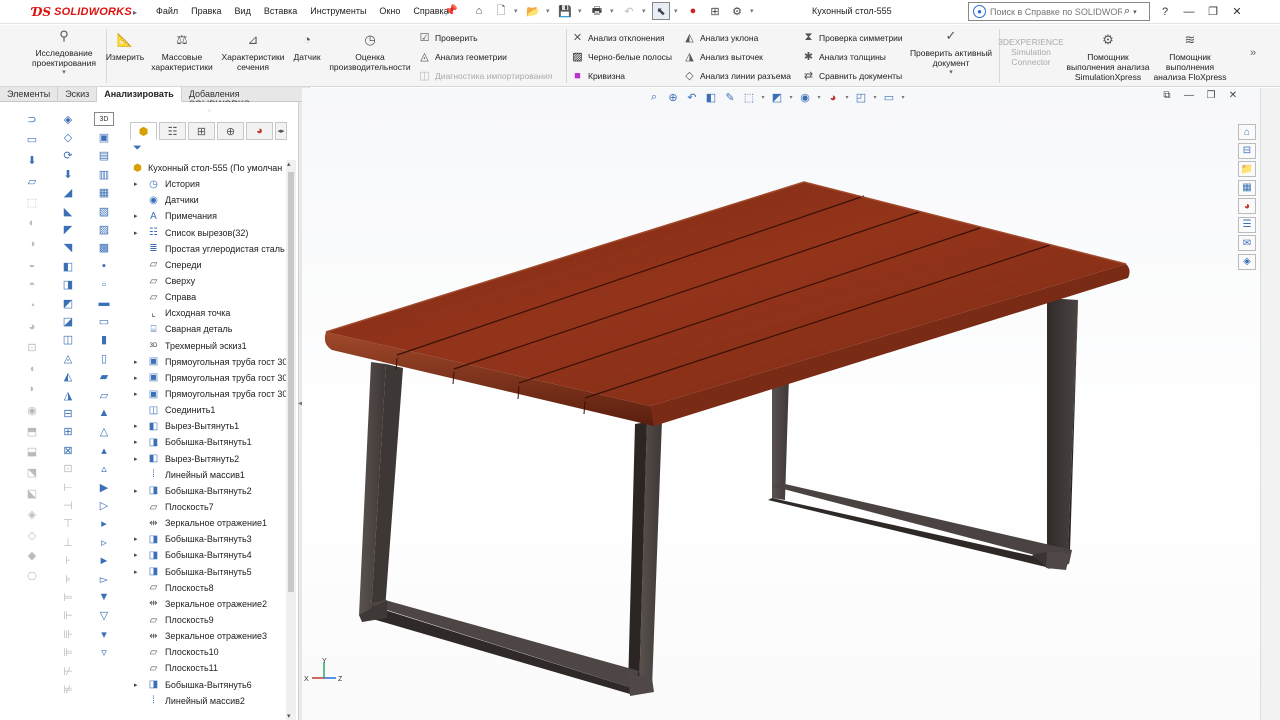 This screenshot has height=720, width=1280. What do you see at coordinates (259, 131) in the screenshot?
I see `display-manager-tab-icon: ◕` at bounding box center [259, 131].